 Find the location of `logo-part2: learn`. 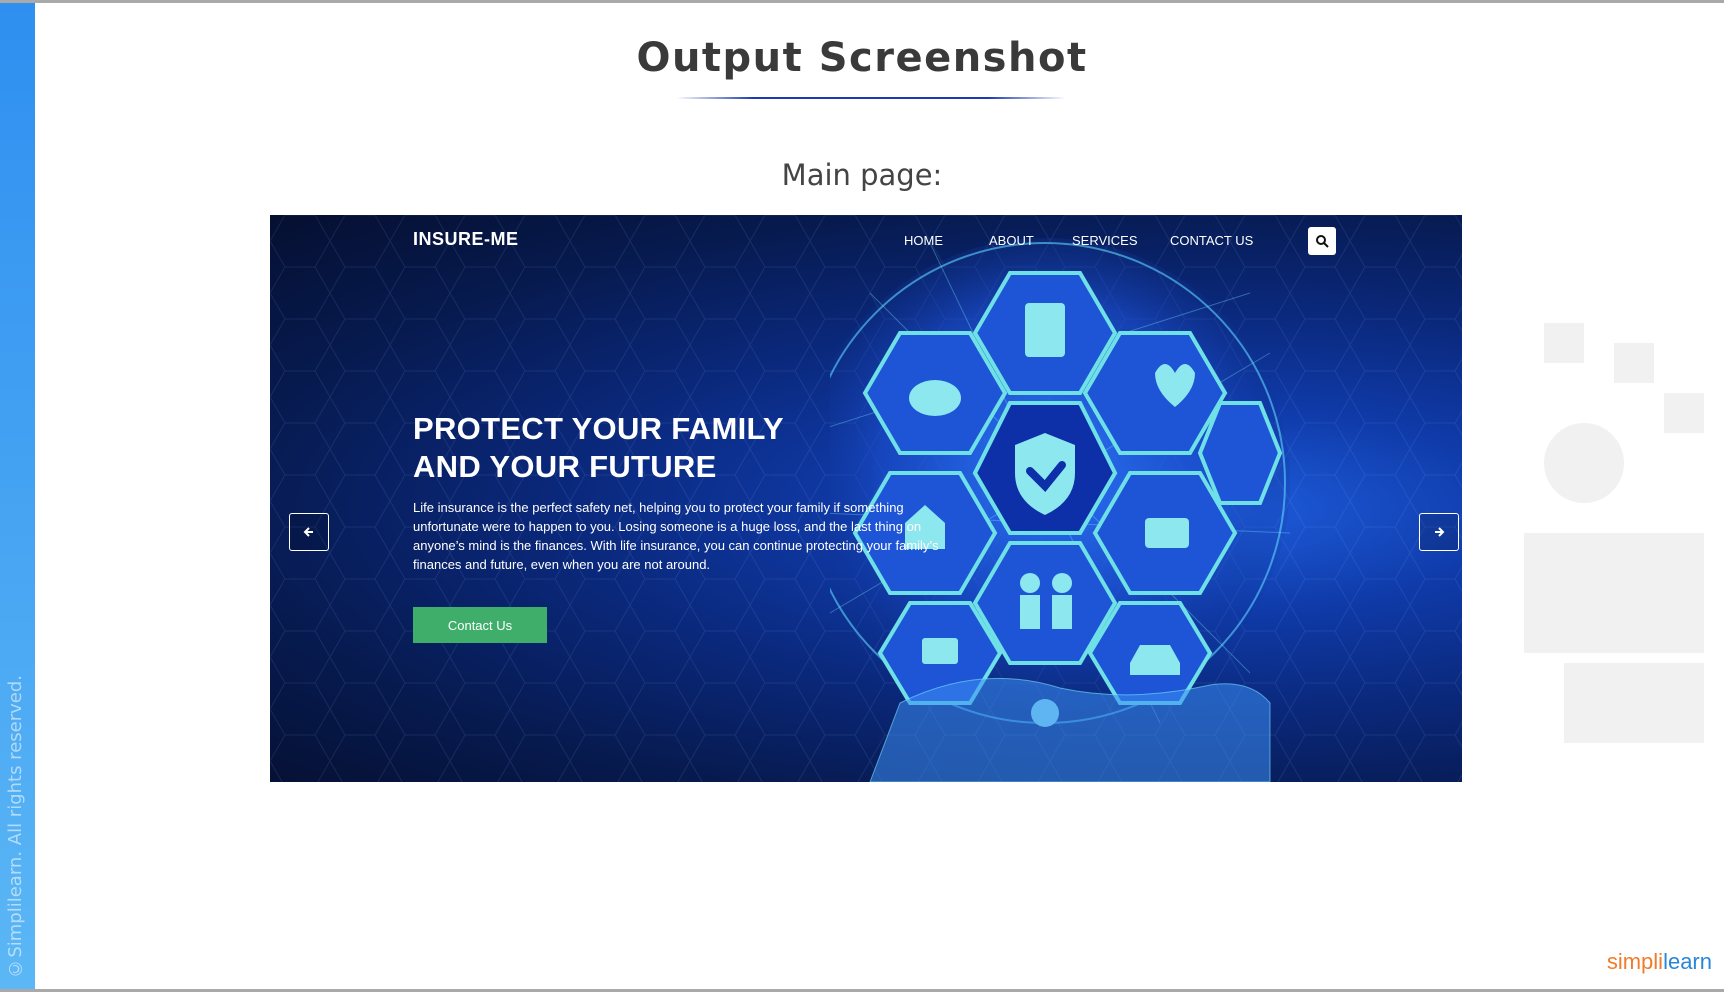

logo-part2: learn is located at coordinates (1687, 961).